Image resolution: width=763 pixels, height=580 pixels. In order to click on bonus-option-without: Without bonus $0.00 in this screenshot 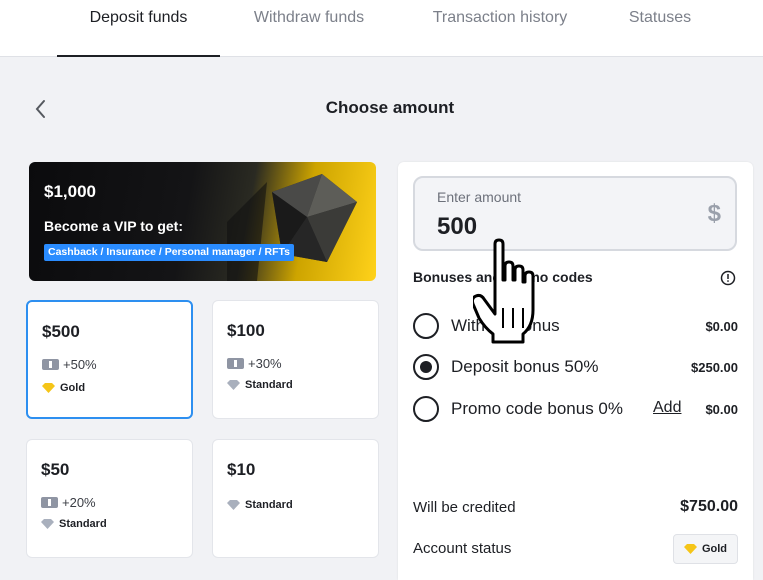, I will do `click(575, 326)`.